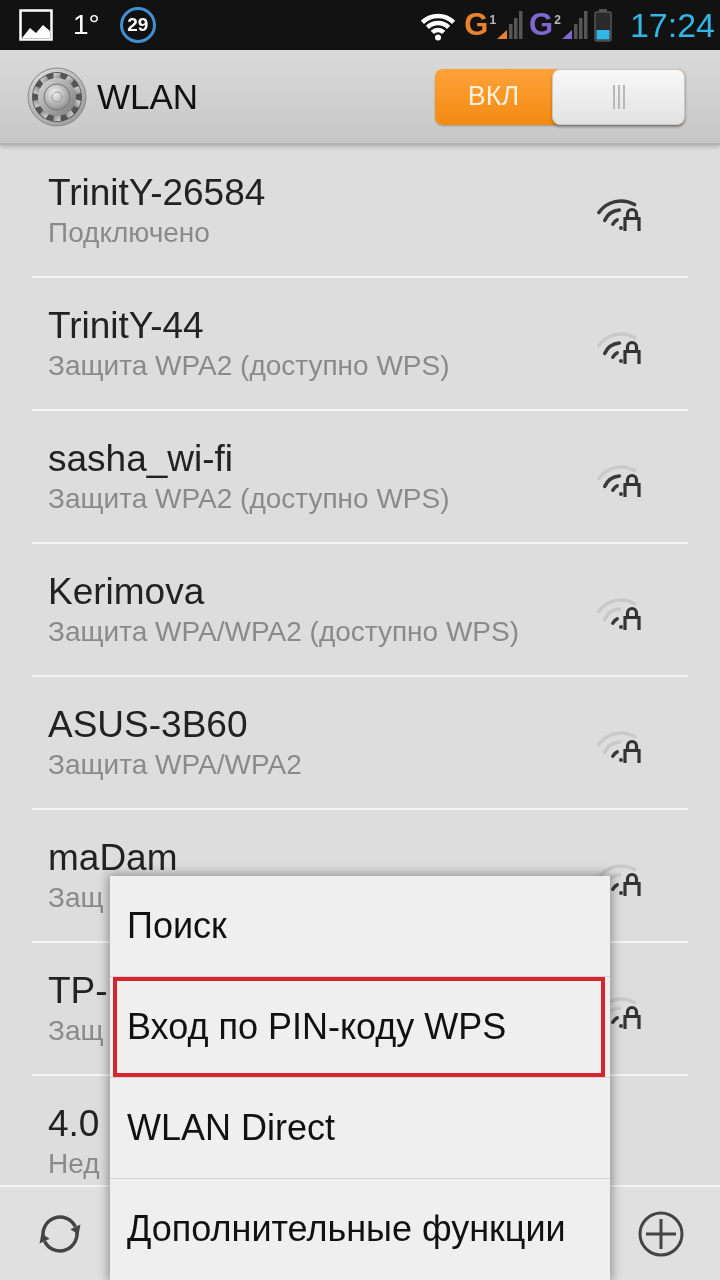 This screenshot has width=720, height=1280. What do you see at coordinates (175, 764) in the screenshot?
I see `network-status: Защита WPA/WPA2` at bounding box center [175, 764].